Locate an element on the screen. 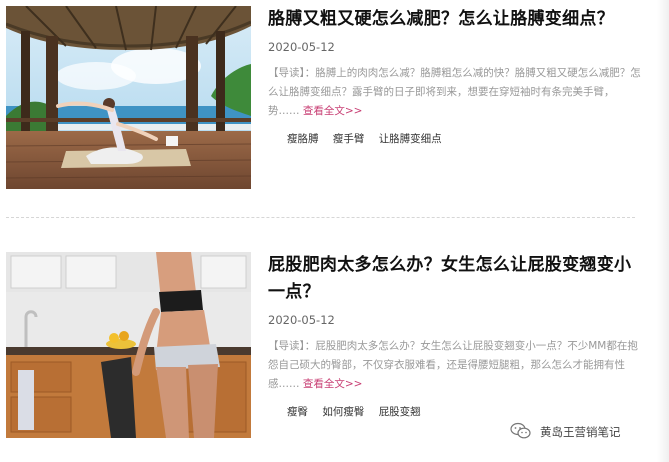 This screenshot has width=669, height=462. article-title-1: 胳膊又粗又硬怎么减肥？怎么让胳膊变细点？ is located at coordinates (455, 19).